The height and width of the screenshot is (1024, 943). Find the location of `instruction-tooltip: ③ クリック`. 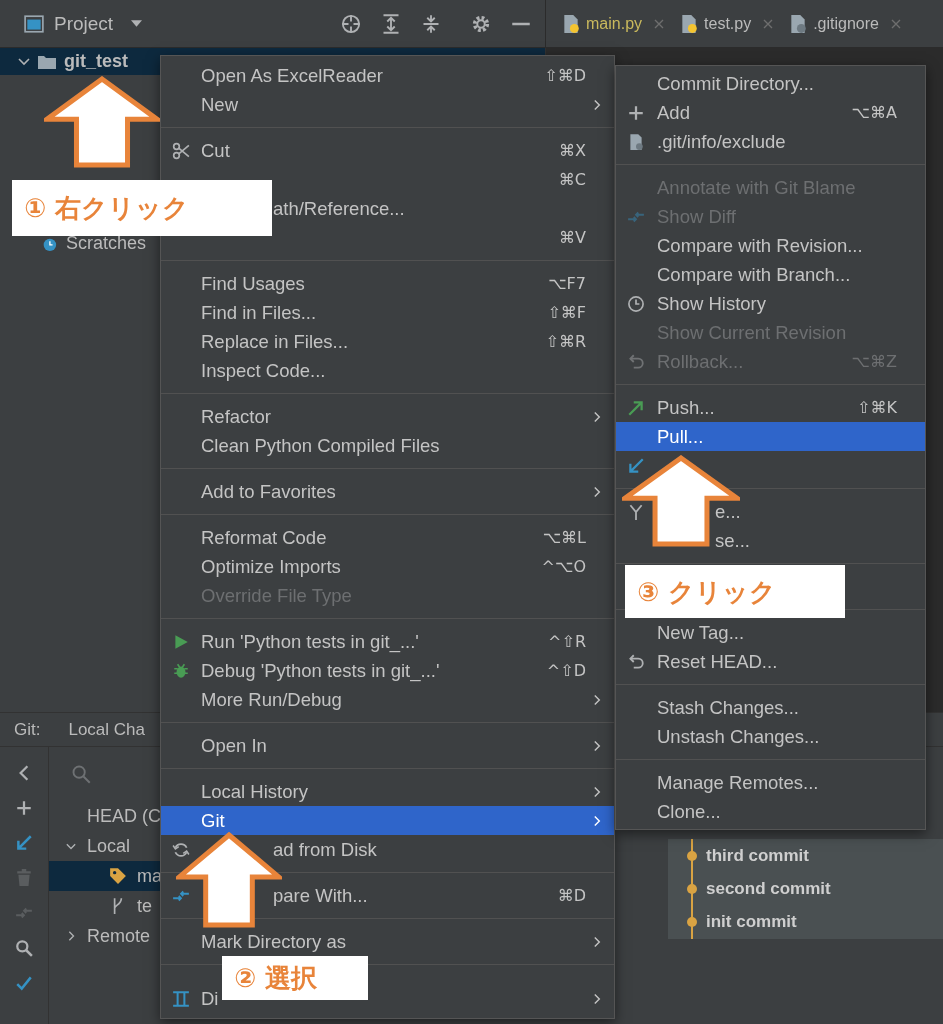

instruction-tooltip: ③ クリック is located at coordinates (735, 591).